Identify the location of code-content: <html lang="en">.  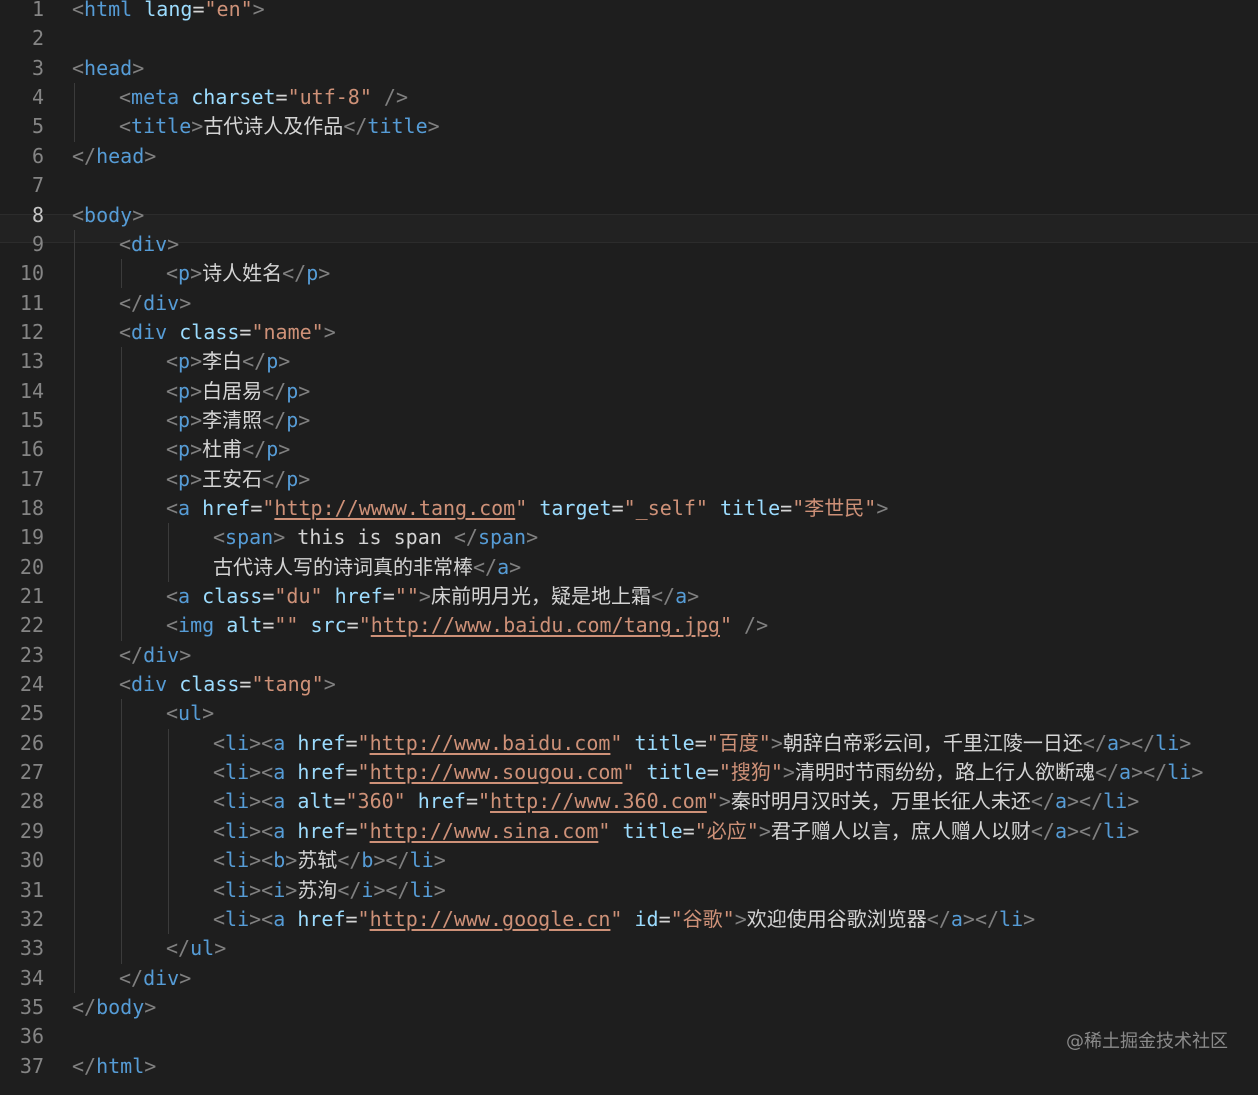
(168, 12).